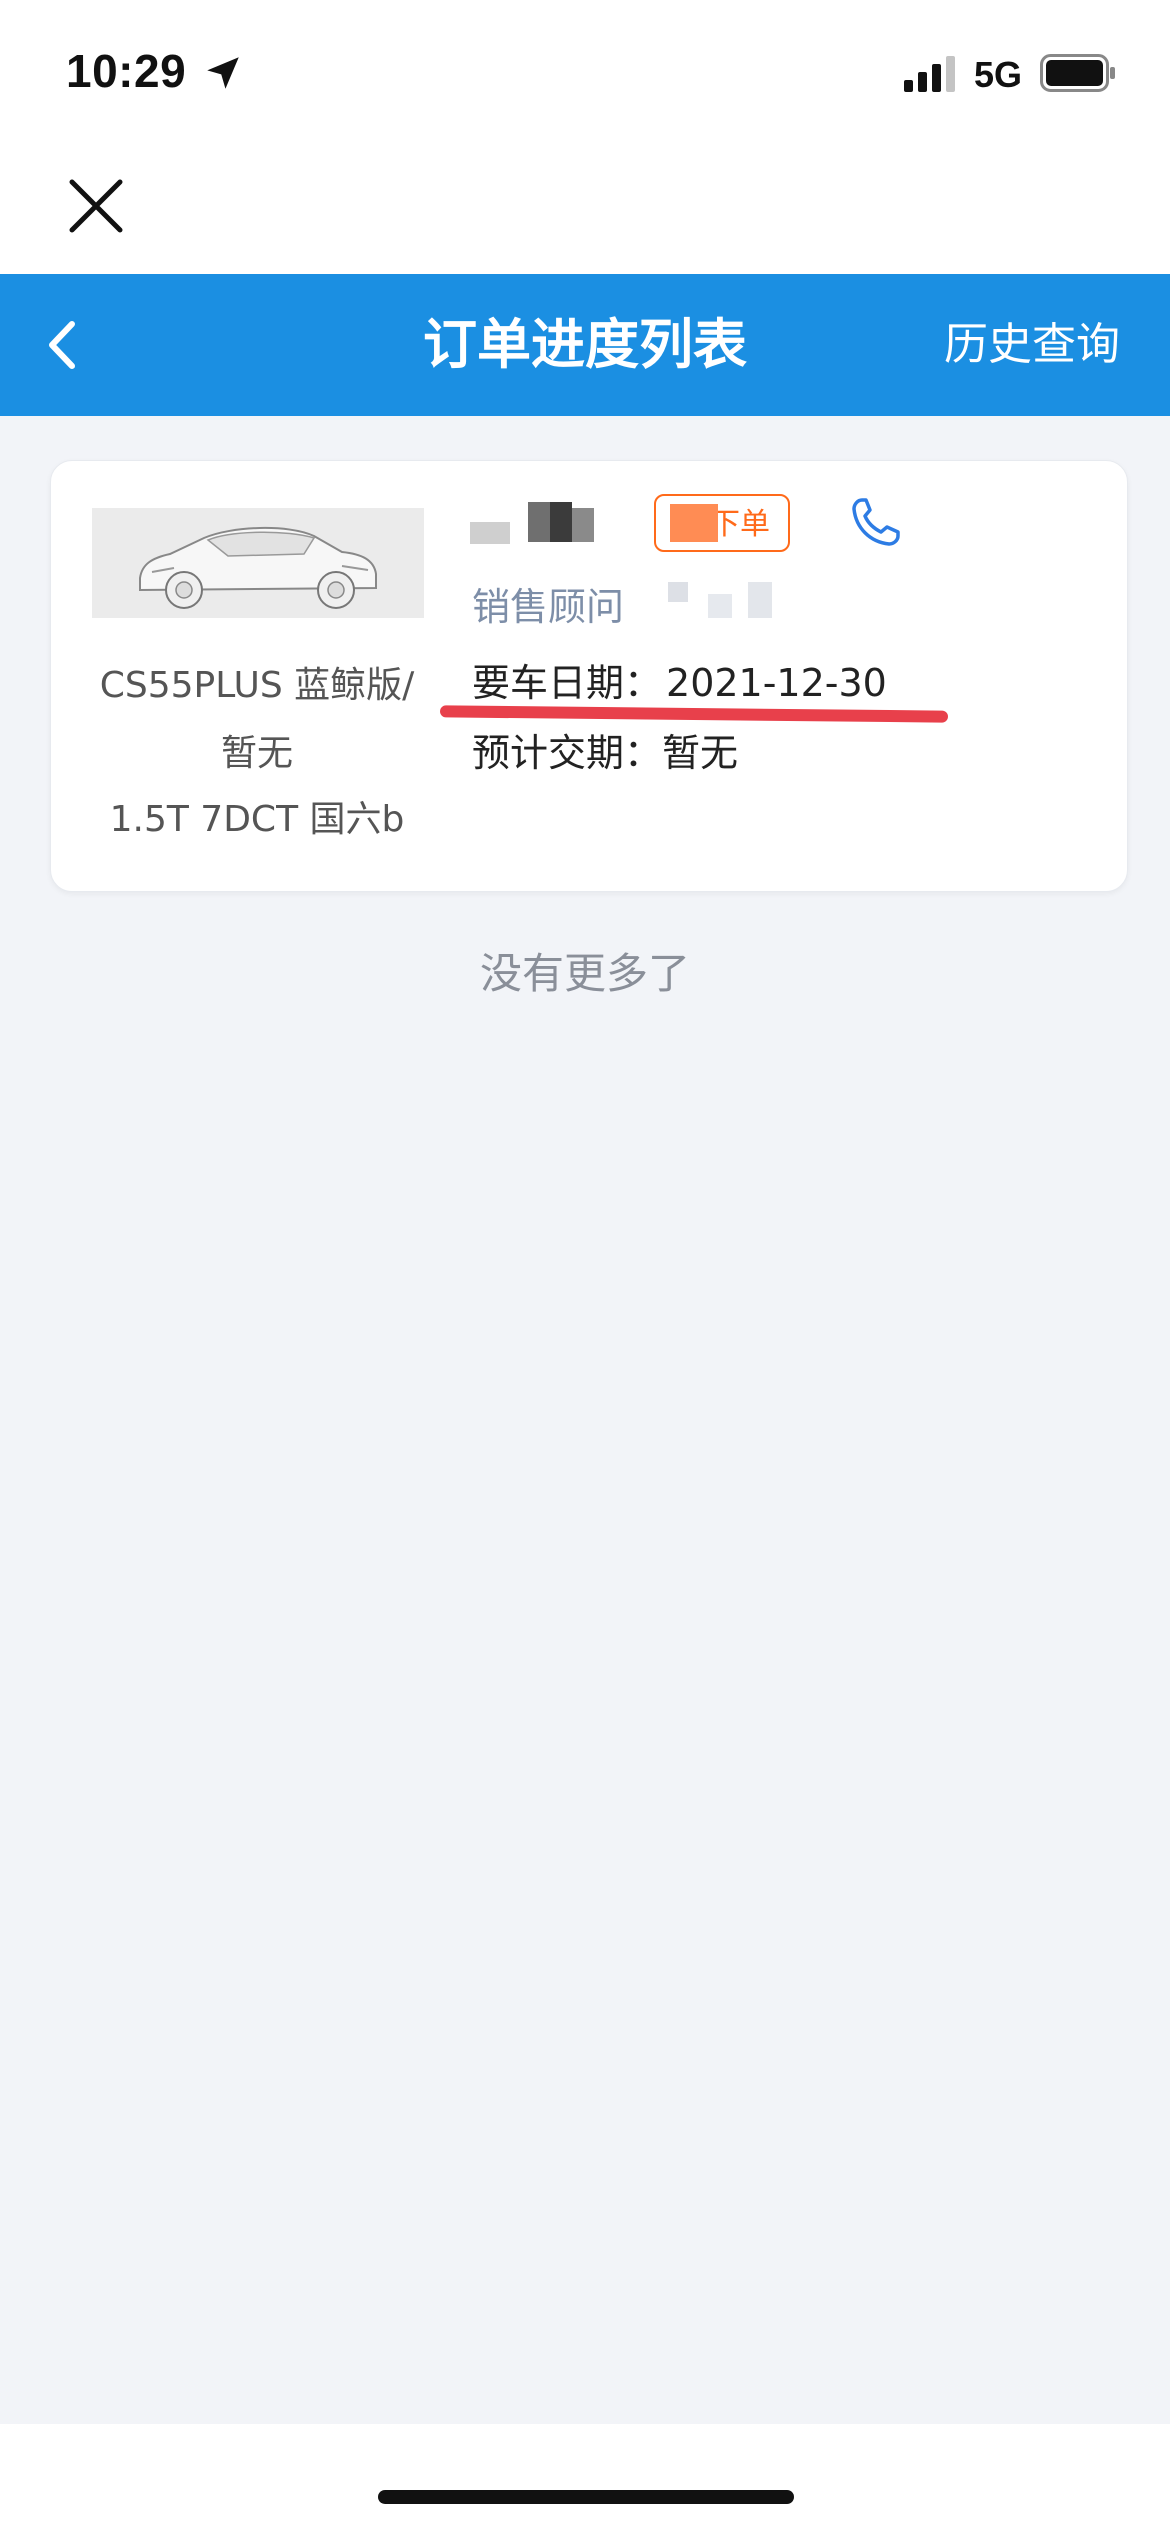  I want to click on customer-name-redacted, so click(545, 523).